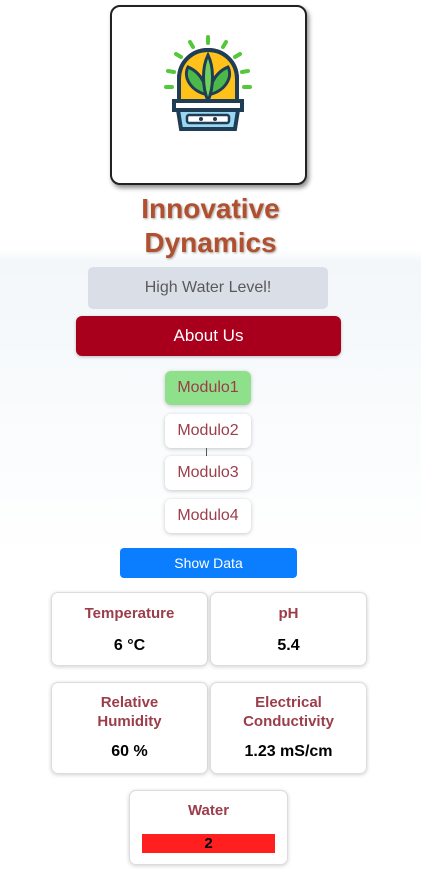 The width and height of the screenshot is (421, 878). I want to click on humidity-value: 60 %, so click(129, 751).